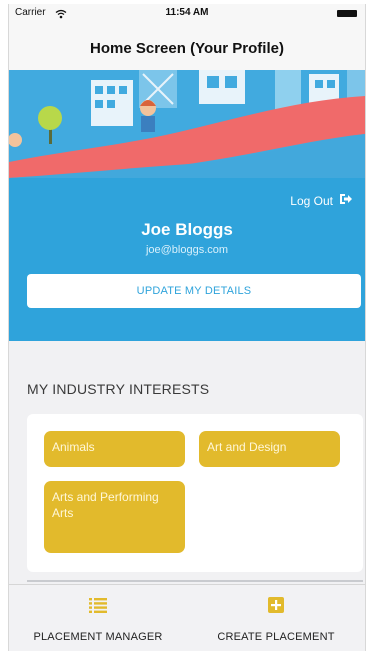 This screenshot has height=653, width=368. I want to click on navigation-bar: Home Screen (Your Profile), so click(187, 47).